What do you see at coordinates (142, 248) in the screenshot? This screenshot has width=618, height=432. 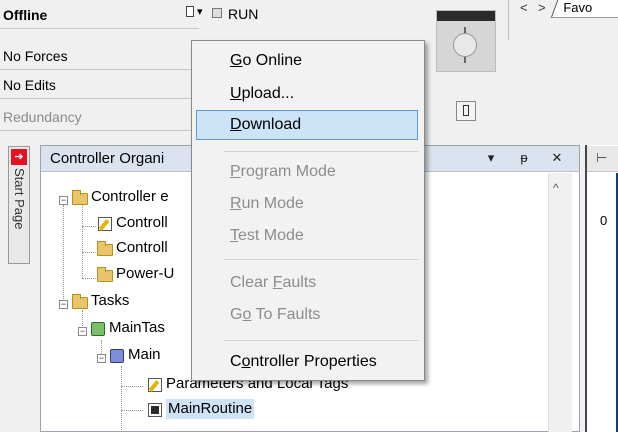 I see `tree-item-controller-fault-handler: Controll` at bounding box center [142, 248].